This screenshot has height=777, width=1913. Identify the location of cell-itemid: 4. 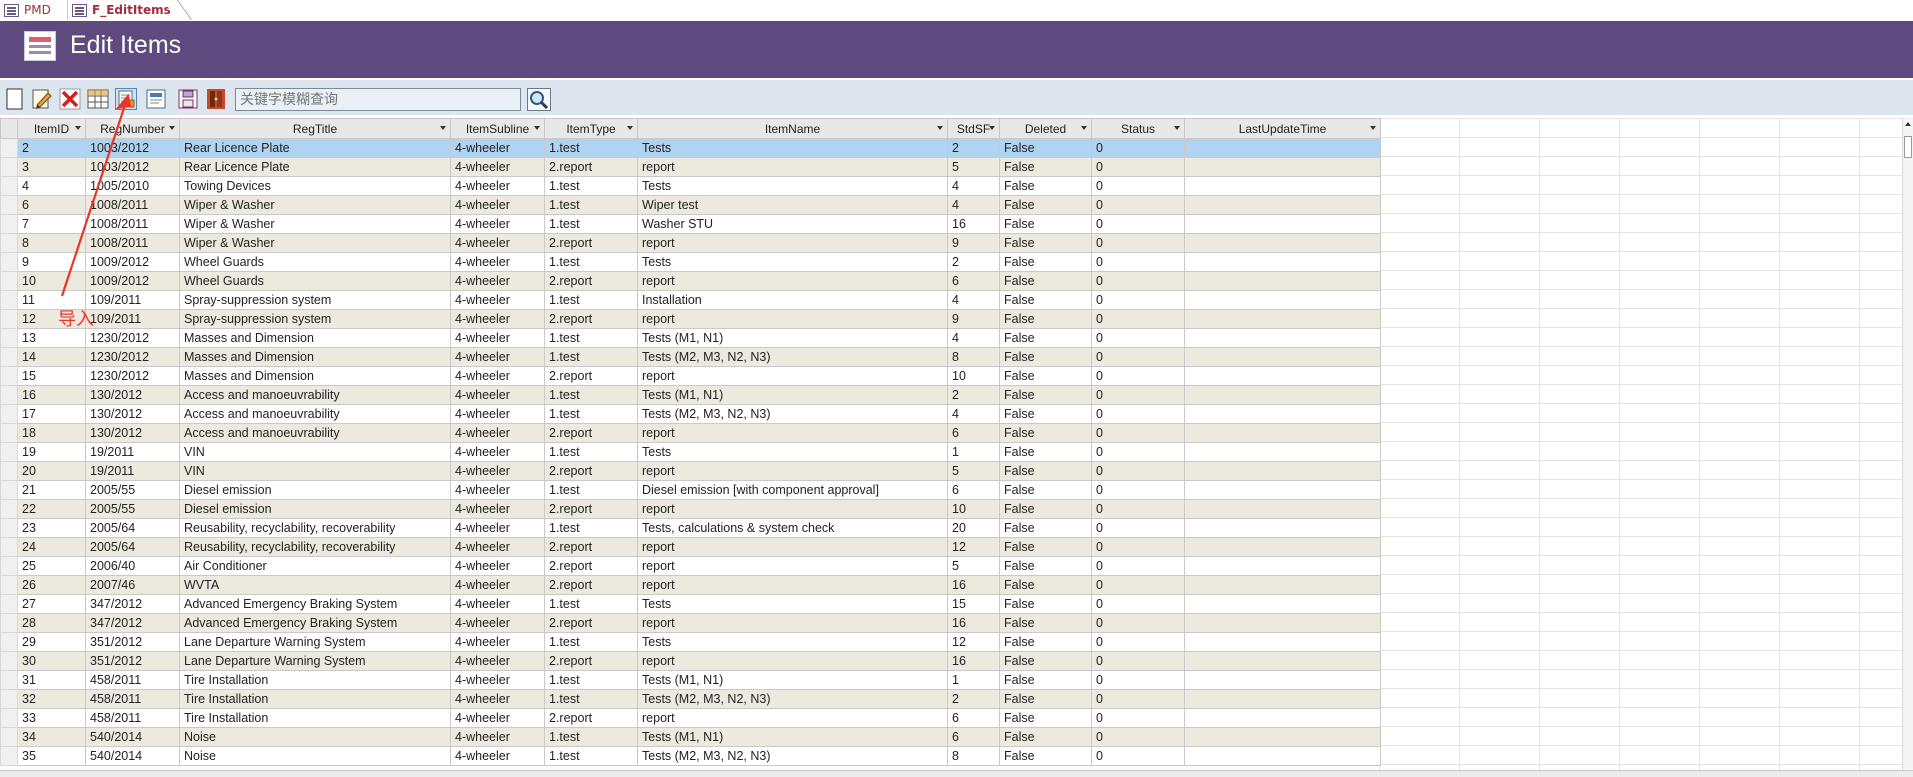
(51, 186).